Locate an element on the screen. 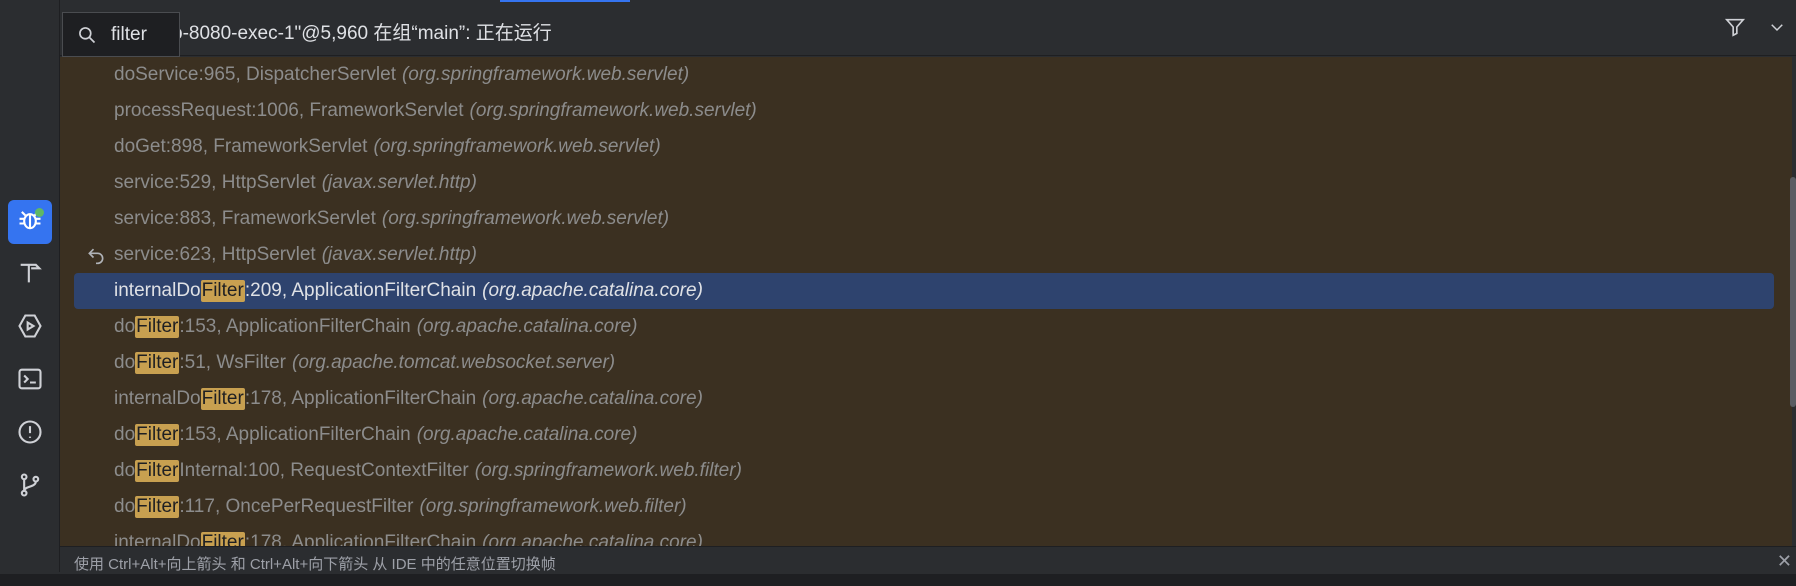 The image size is (1796, 586). chevron-down-icon is located at coordinates (1777, 27).